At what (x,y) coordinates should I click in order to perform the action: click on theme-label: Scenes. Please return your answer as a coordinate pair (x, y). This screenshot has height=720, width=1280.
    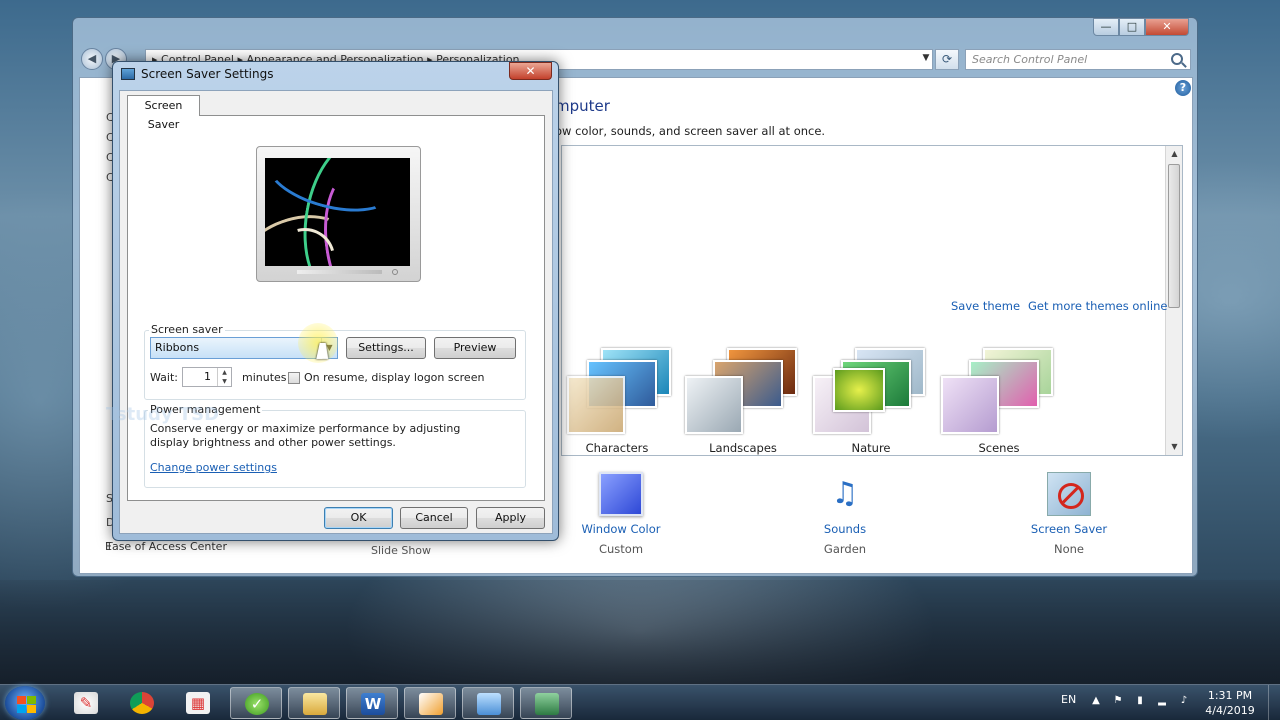
    Looking at the image, I should click on (999, 448).